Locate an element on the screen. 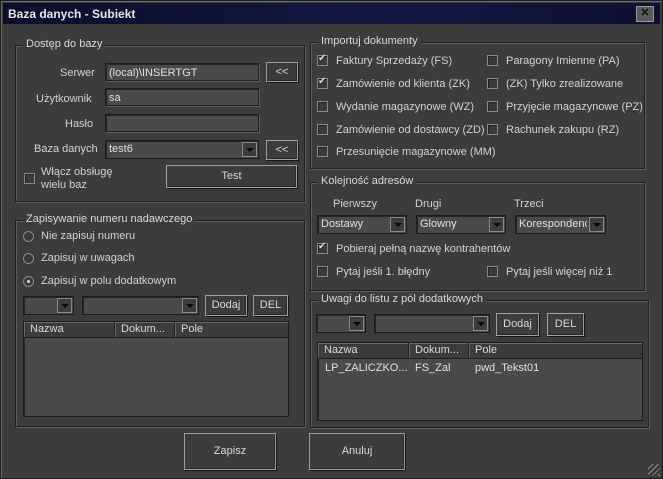 This screenshot has width=663, height=479. server-pick-button: << is located at coordinates (282, 72).